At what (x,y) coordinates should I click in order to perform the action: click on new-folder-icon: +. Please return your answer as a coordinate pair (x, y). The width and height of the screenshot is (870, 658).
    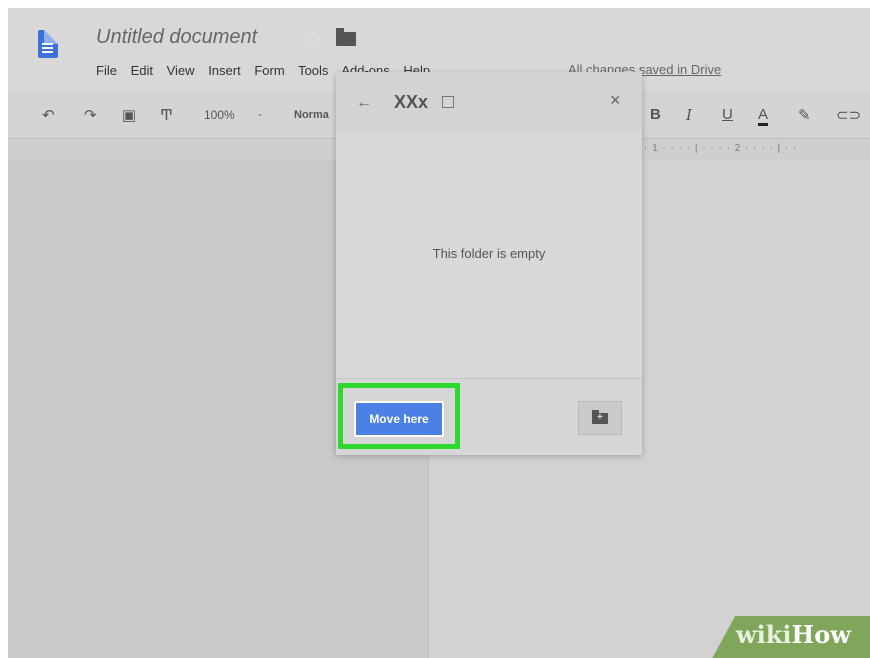
    Looking at the image, I should click on (600, 417).